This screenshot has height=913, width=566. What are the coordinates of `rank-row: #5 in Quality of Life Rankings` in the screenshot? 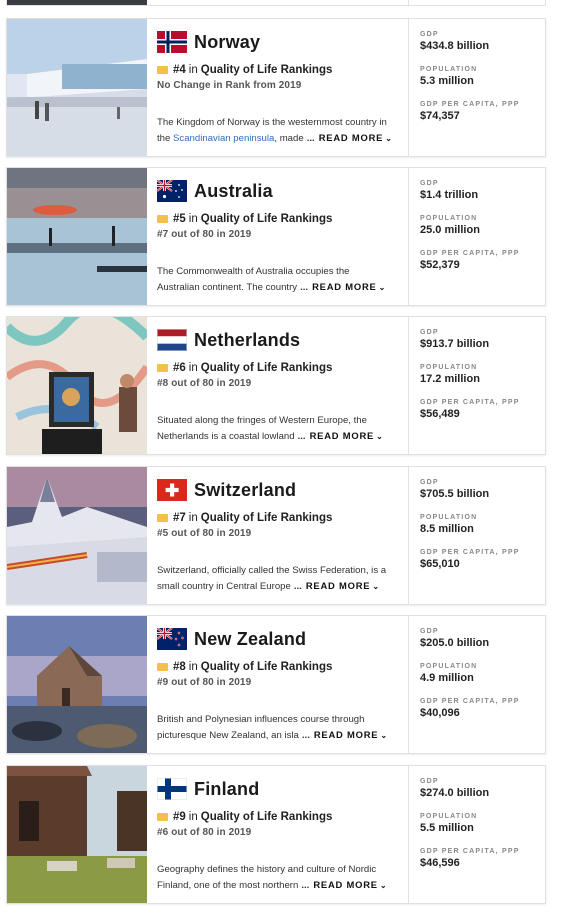 It's located at (279, 219).